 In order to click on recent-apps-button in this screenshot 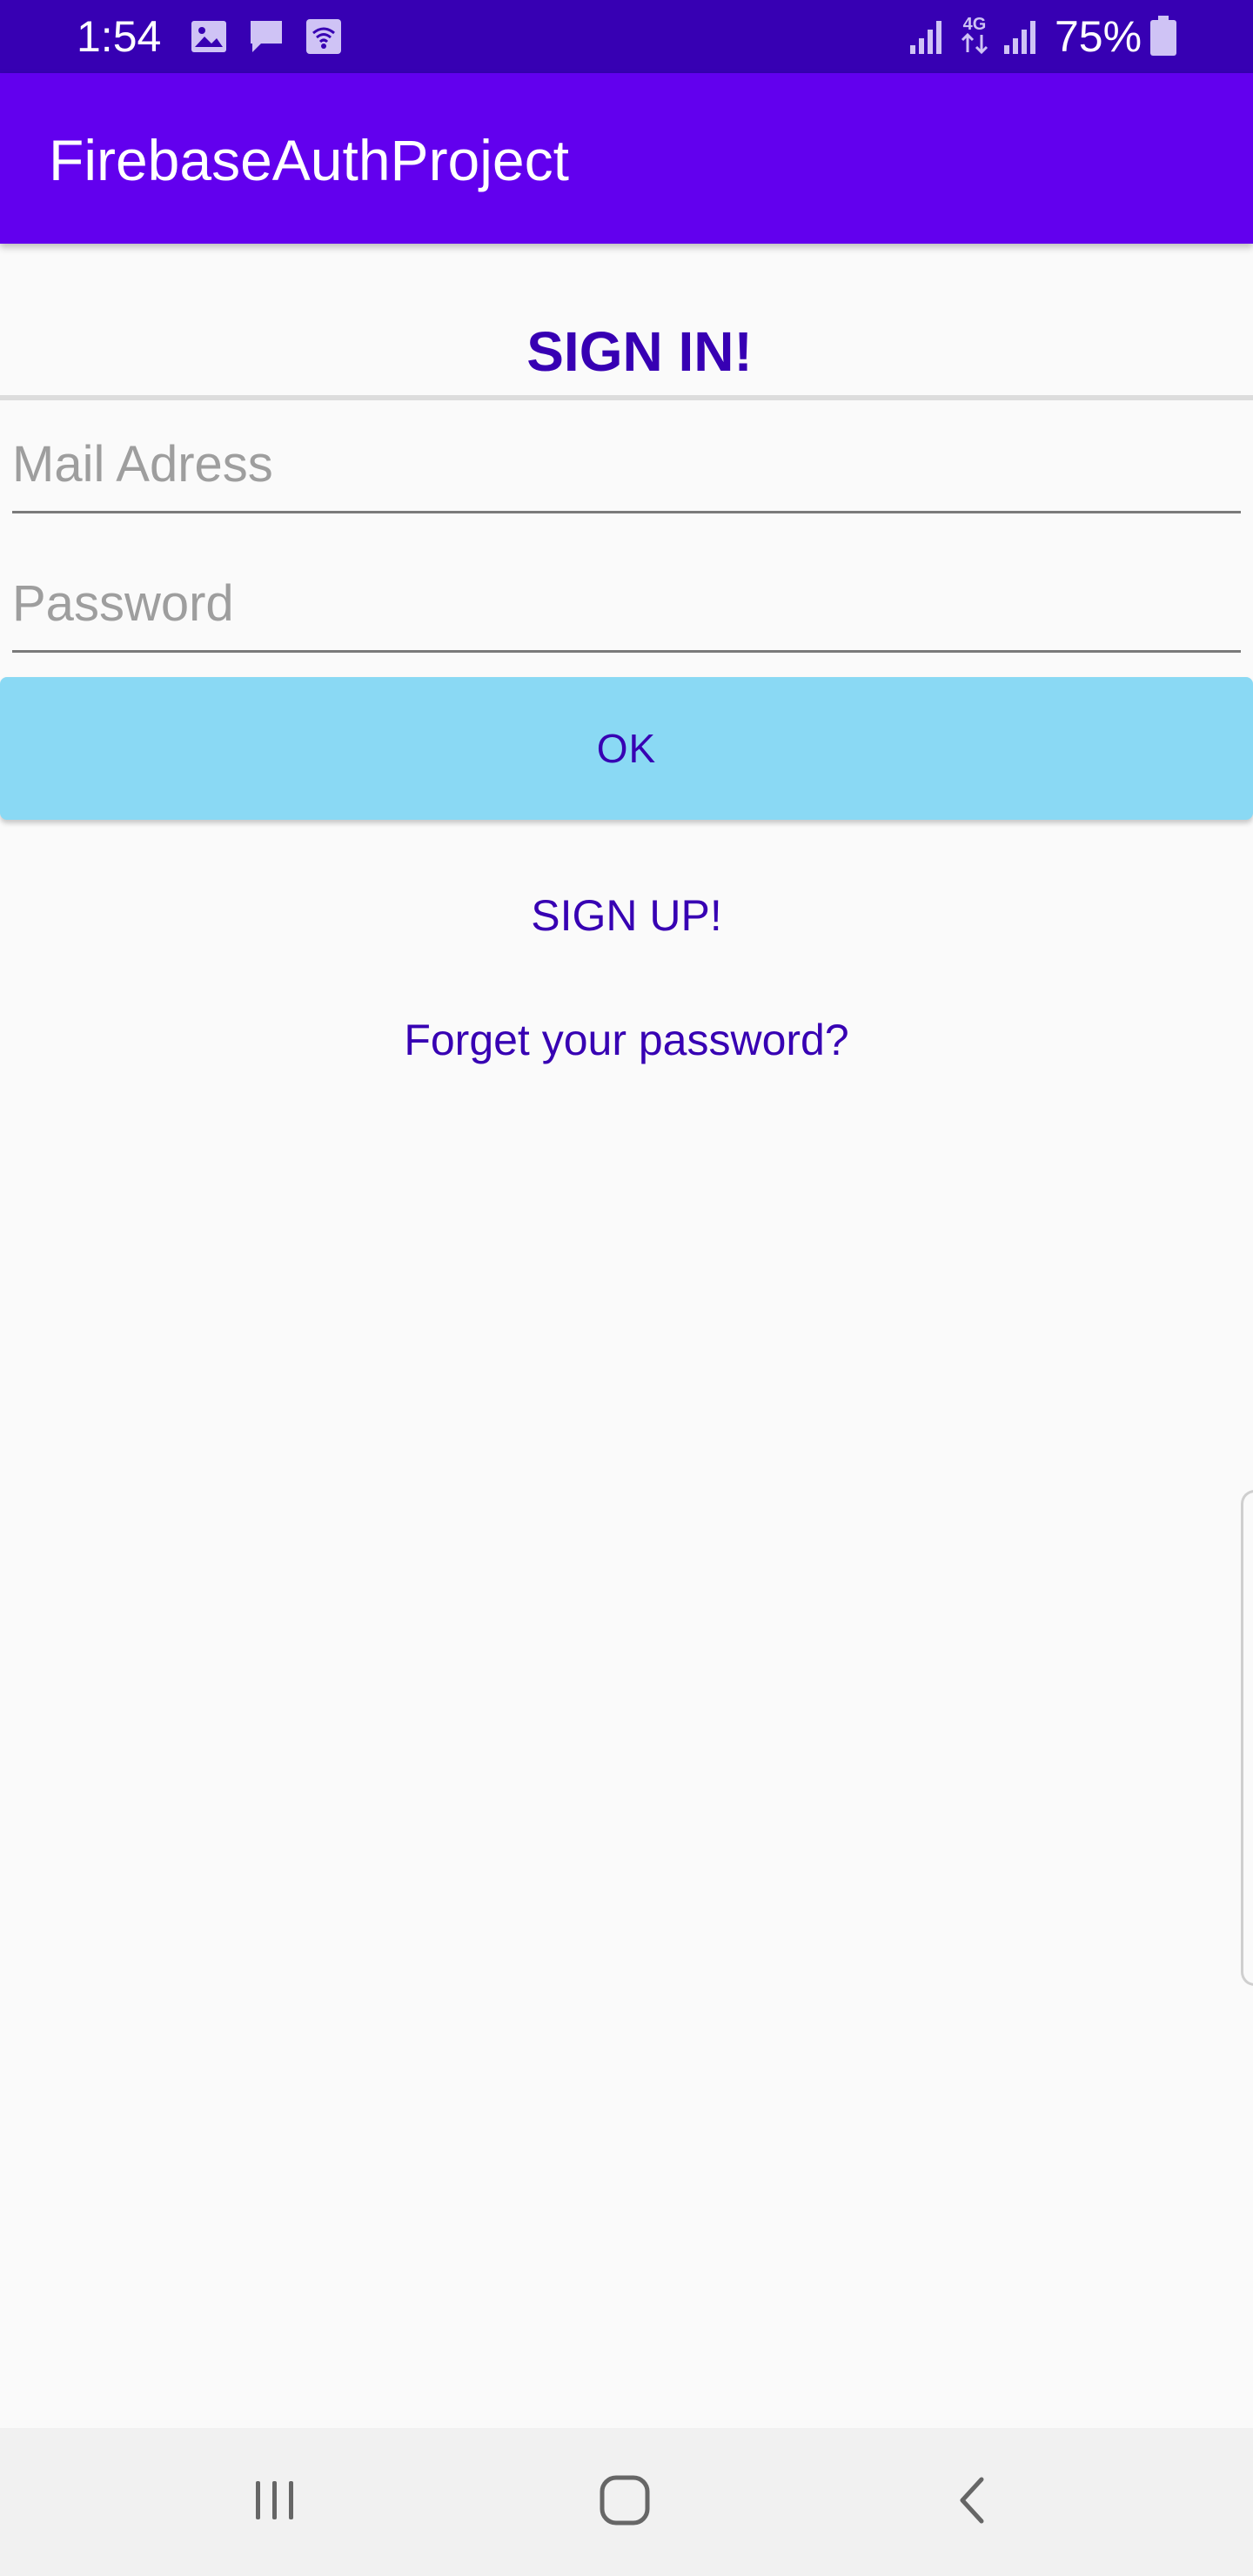, I will do `click(275, 2502)`.